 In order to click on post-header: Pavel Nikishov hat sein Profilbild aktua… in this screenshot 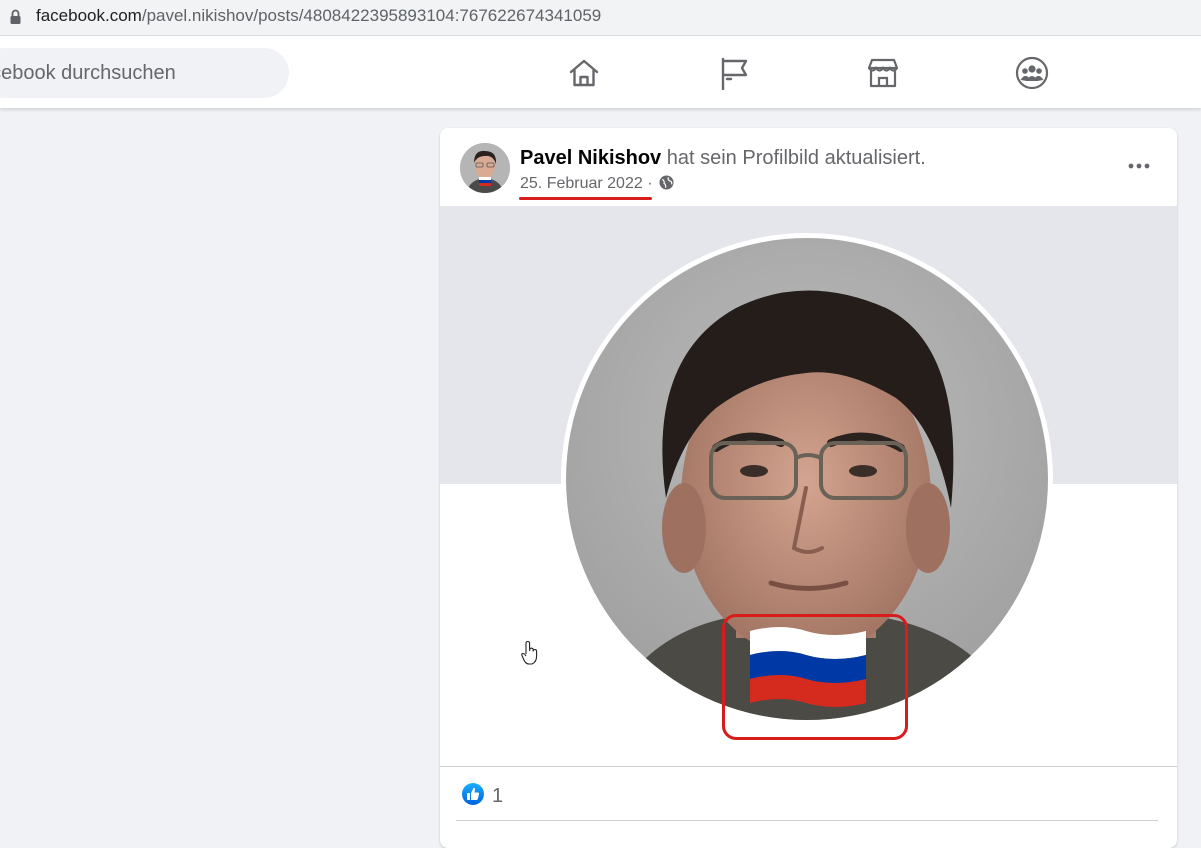, I will do `click(723, 158)`.